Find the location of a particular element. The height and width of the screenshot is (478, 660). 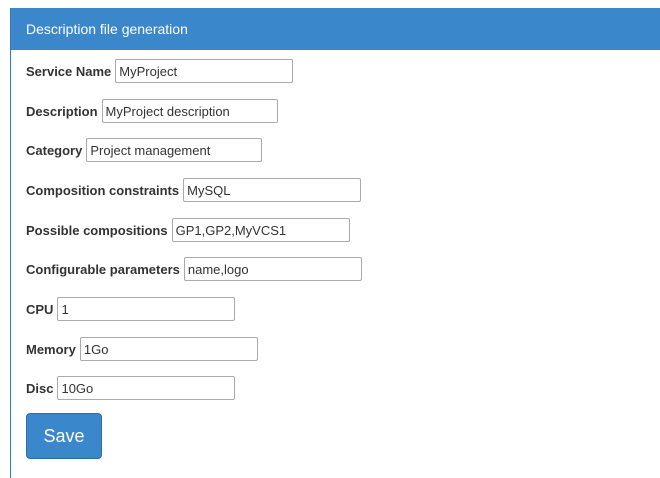

field-cpu: CPU is located at coordinates (131, 309).